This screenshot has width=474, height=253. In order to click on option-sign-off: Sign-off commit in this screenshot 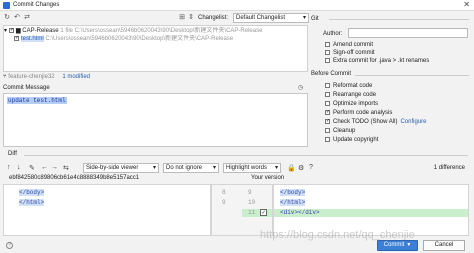, I will do `click(350, 53)`.